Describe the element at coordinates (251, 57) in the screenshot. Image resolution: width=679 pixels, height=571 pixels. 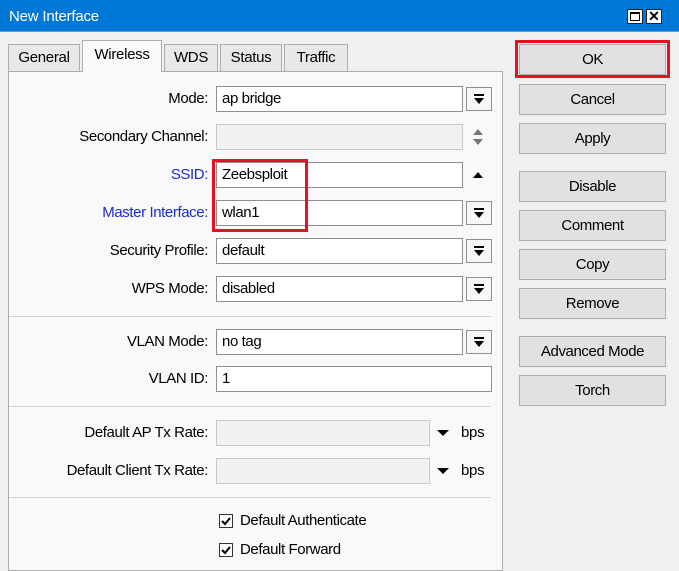
I see `tab-status: Status` at that location.